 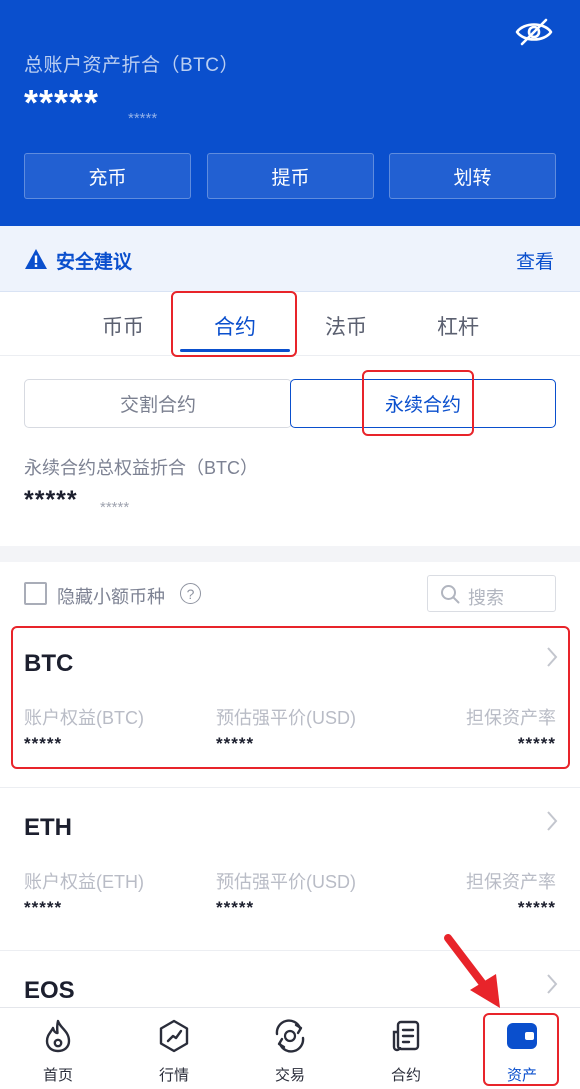 I want to click on section-divider, so click(x=290, y=554).